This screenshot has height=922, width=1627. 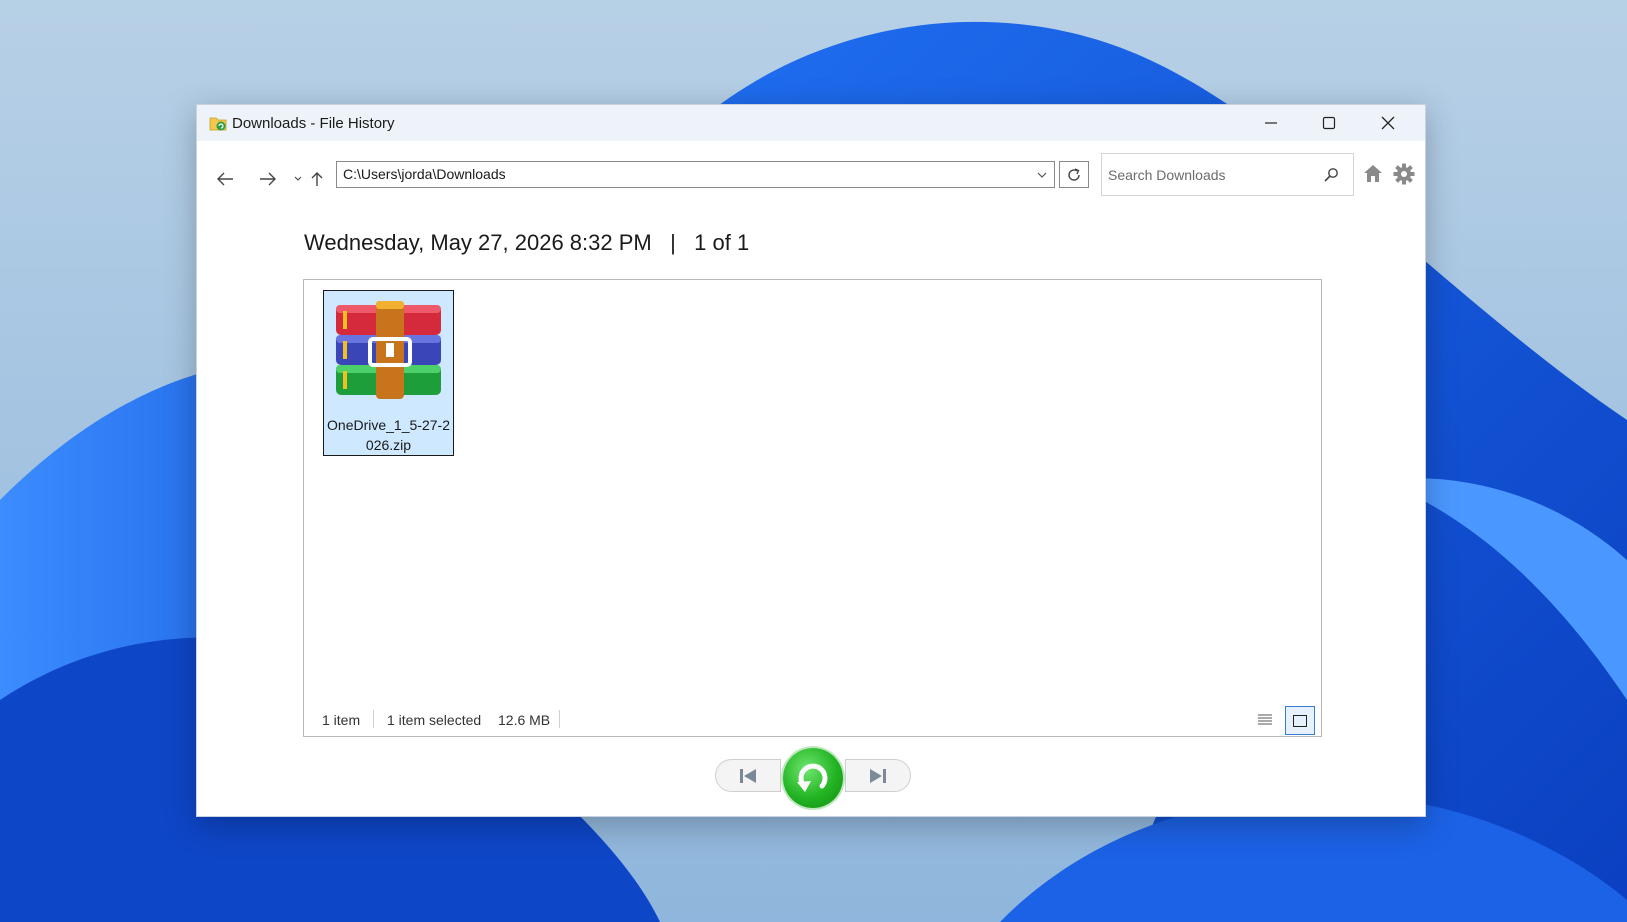 I want to click on home-icon, so click(x=1373, y=173).